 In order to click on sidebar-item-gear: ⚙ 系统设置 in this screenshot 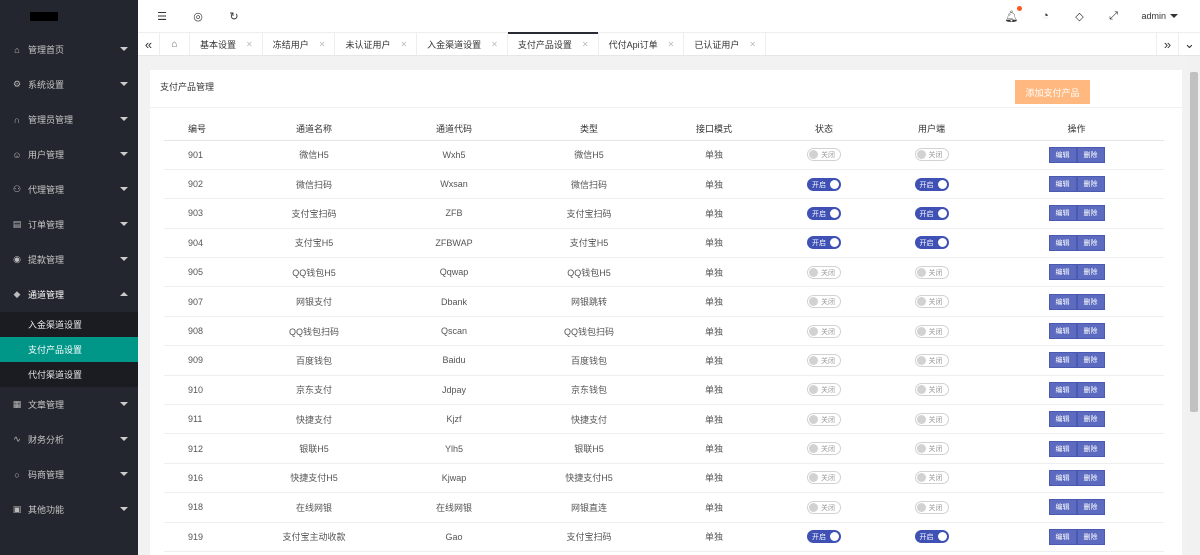, I will do `click(69, 84)`.